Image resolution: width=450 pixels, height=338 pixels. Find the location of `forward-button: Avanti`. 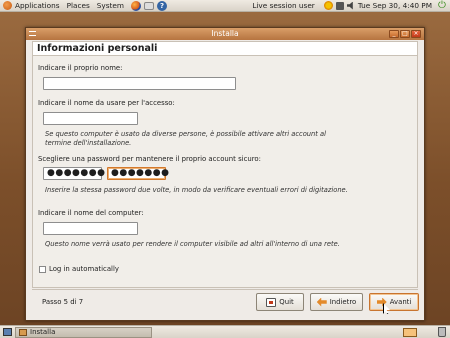

forward-button: Avanti is located at coordinates (394, 302).